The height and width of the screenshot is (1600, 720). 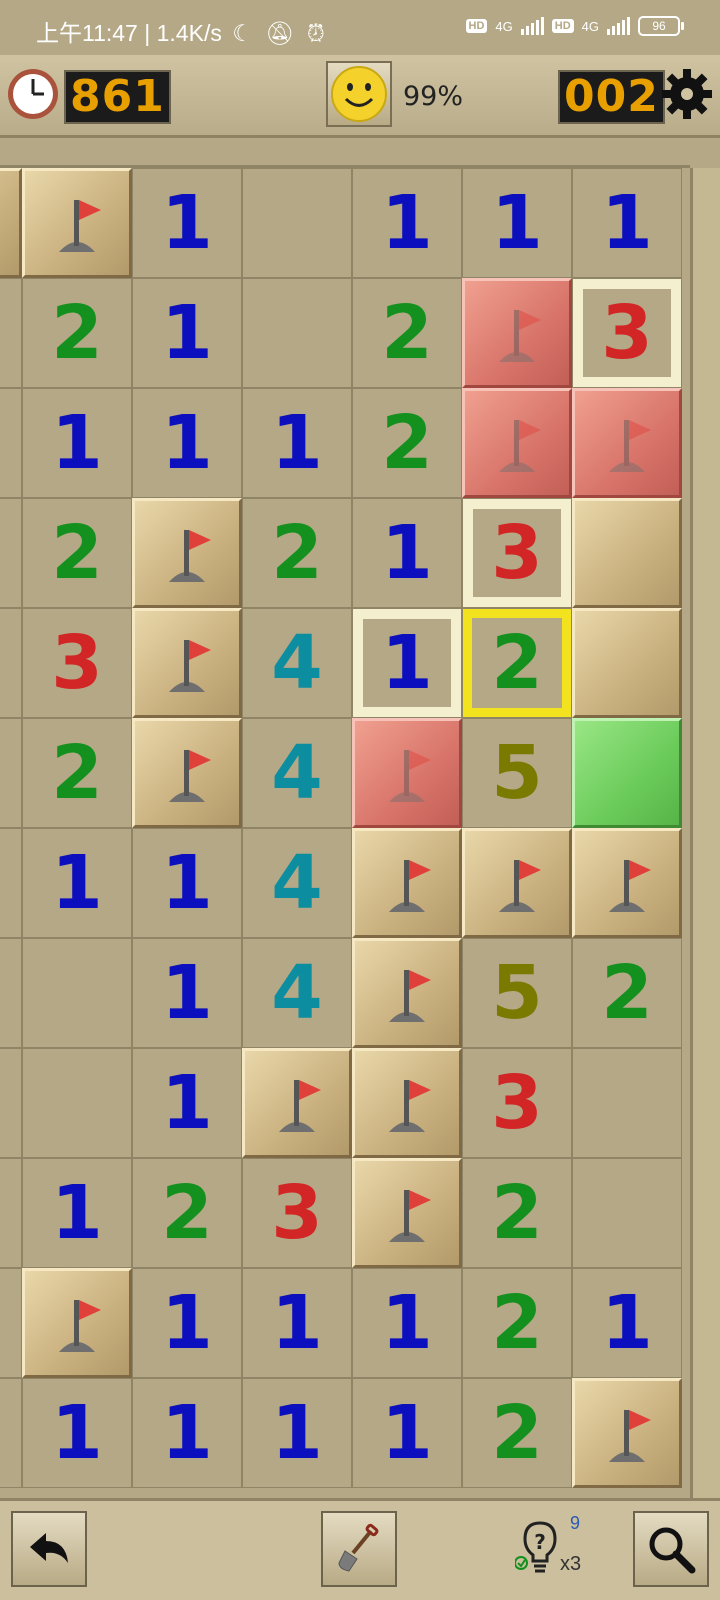 What do you see at coordinates (687, 94) in the screenshot?
I see `gear-icon` at bounding box center [687, 94].